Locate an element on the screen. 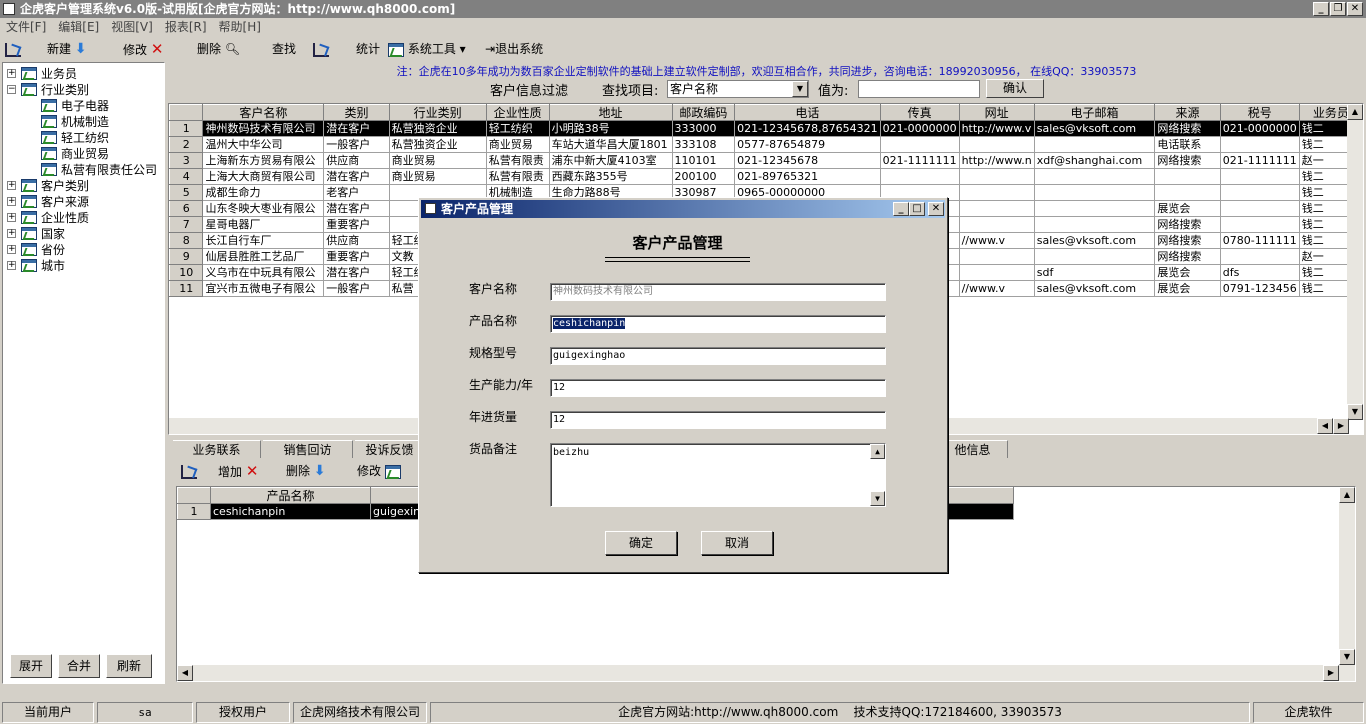 This screenshot has height=724, width=1366. expand-all-button: 展开 is located at coordinates (31, 666).